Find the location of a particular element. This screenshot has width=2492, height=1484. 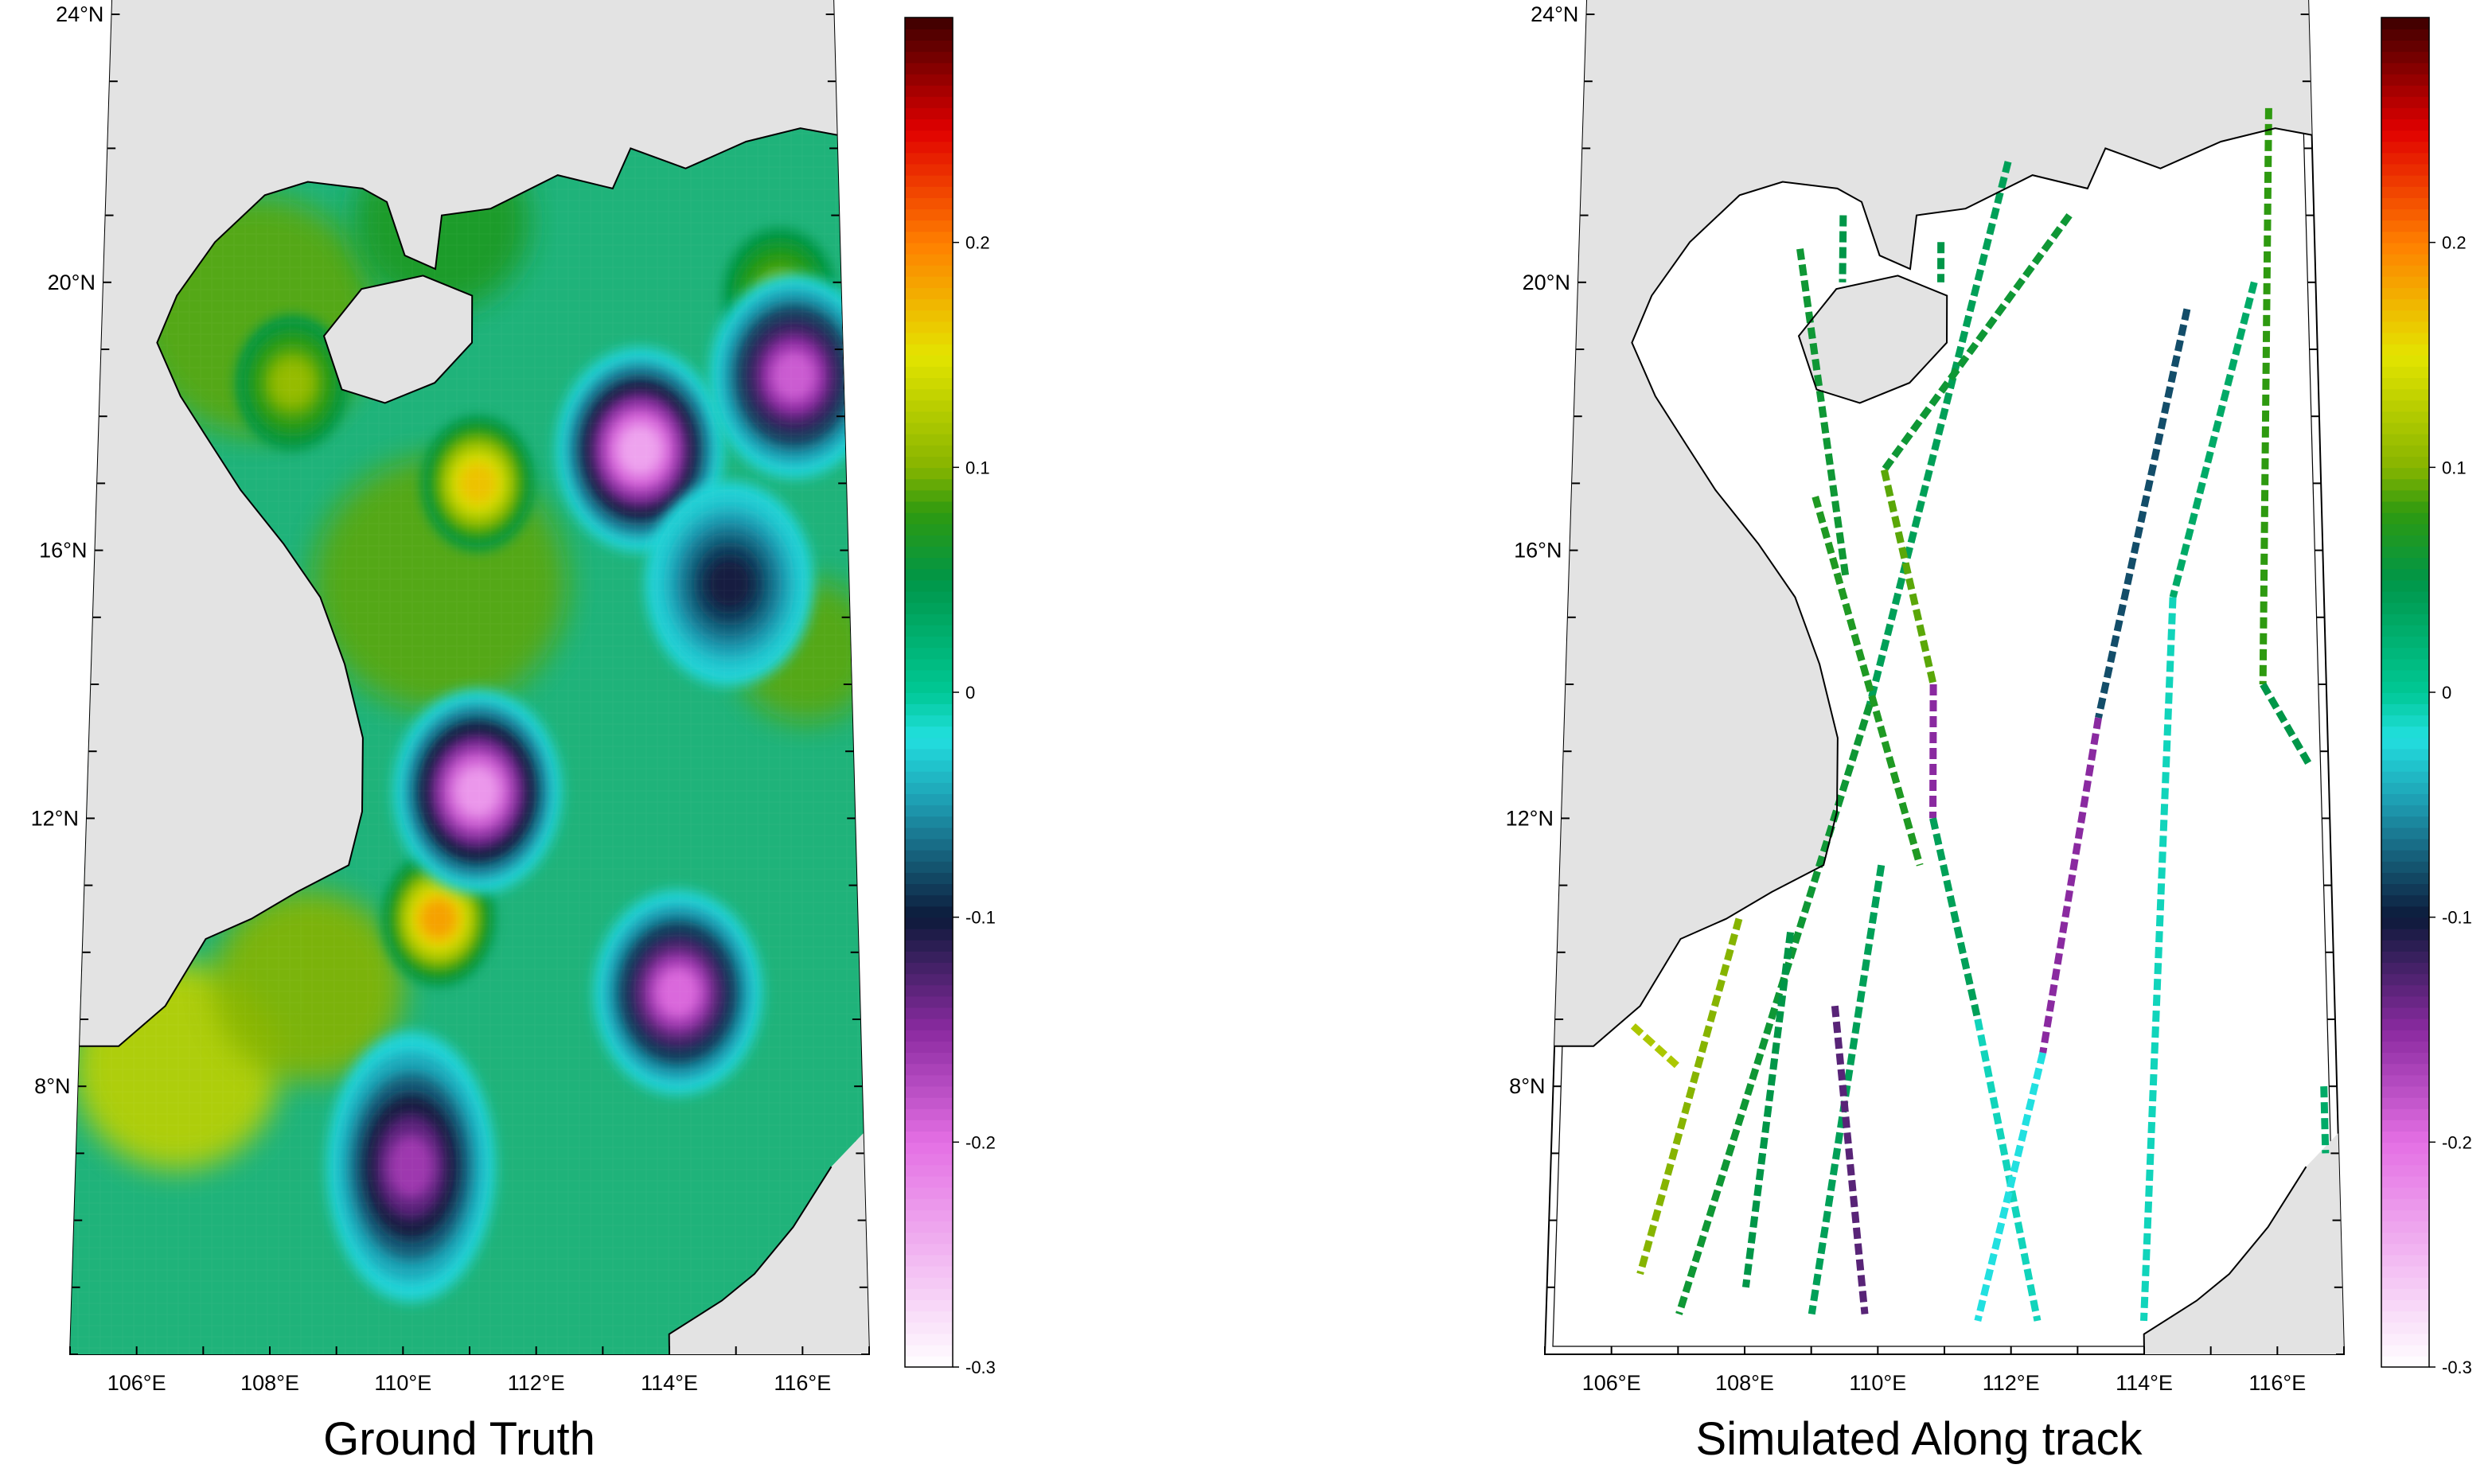

longitude-label: 106°E is located at coordinates (1611, 1383).